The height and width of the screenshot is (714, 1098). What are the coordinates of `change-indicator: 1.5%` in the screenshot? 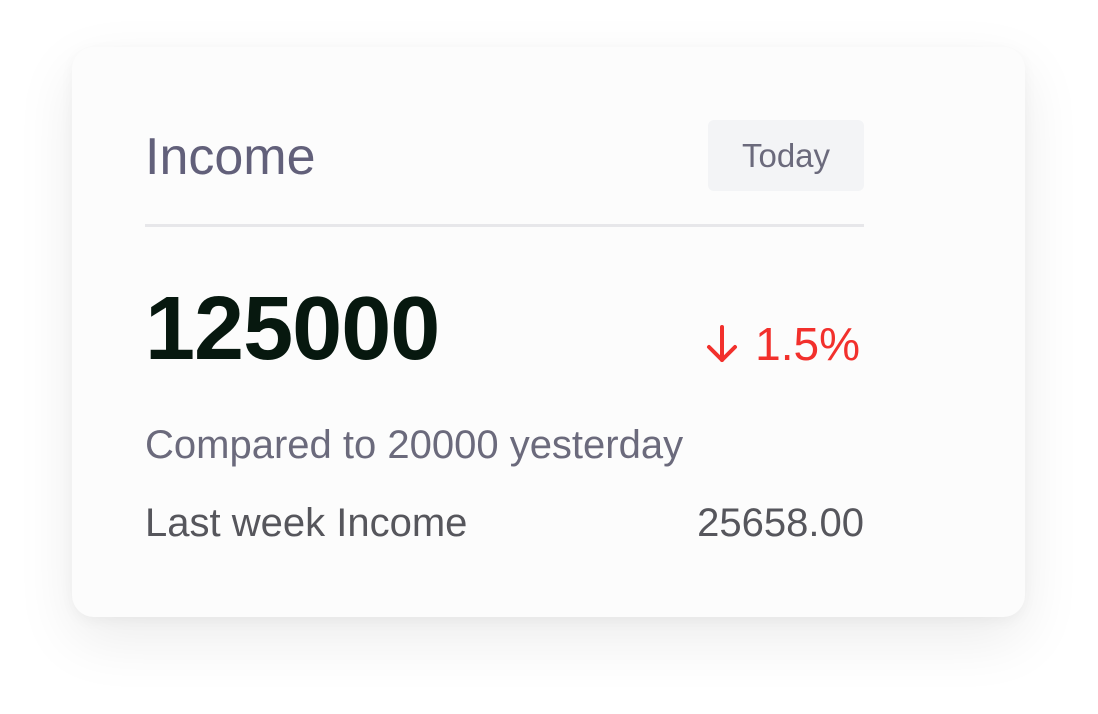 It's located at (782, 344).